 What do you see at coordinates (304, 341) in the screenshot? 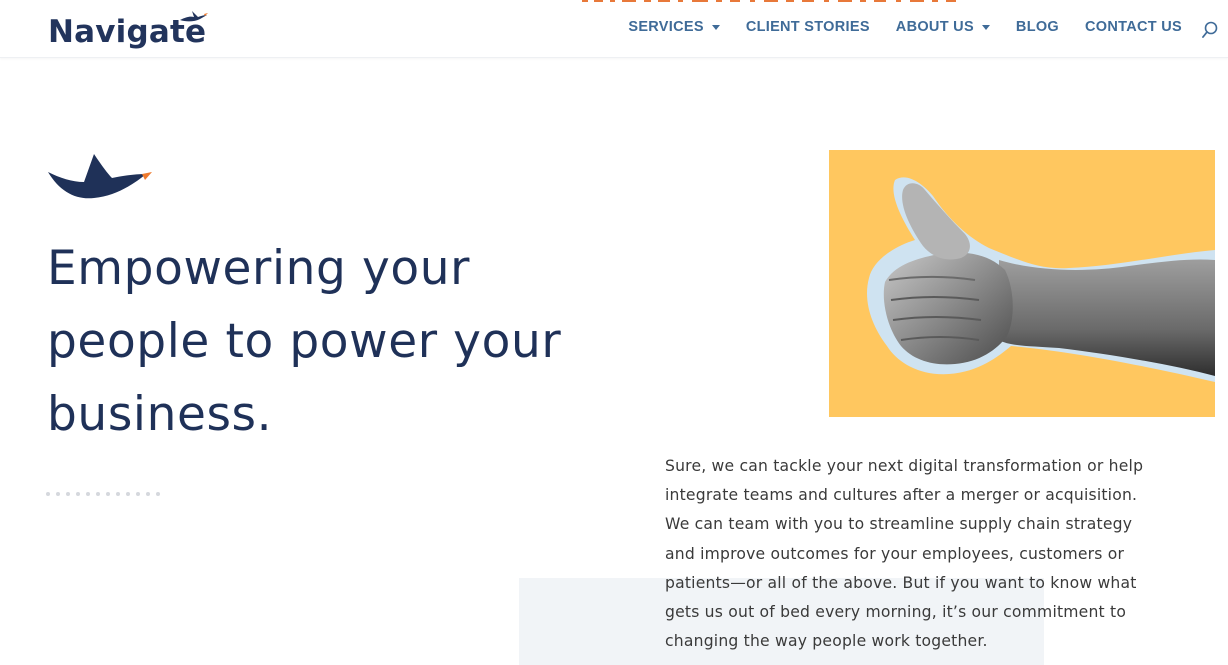
I see `hero-title-line-2: people to power your` at bounding box center [304, 341].